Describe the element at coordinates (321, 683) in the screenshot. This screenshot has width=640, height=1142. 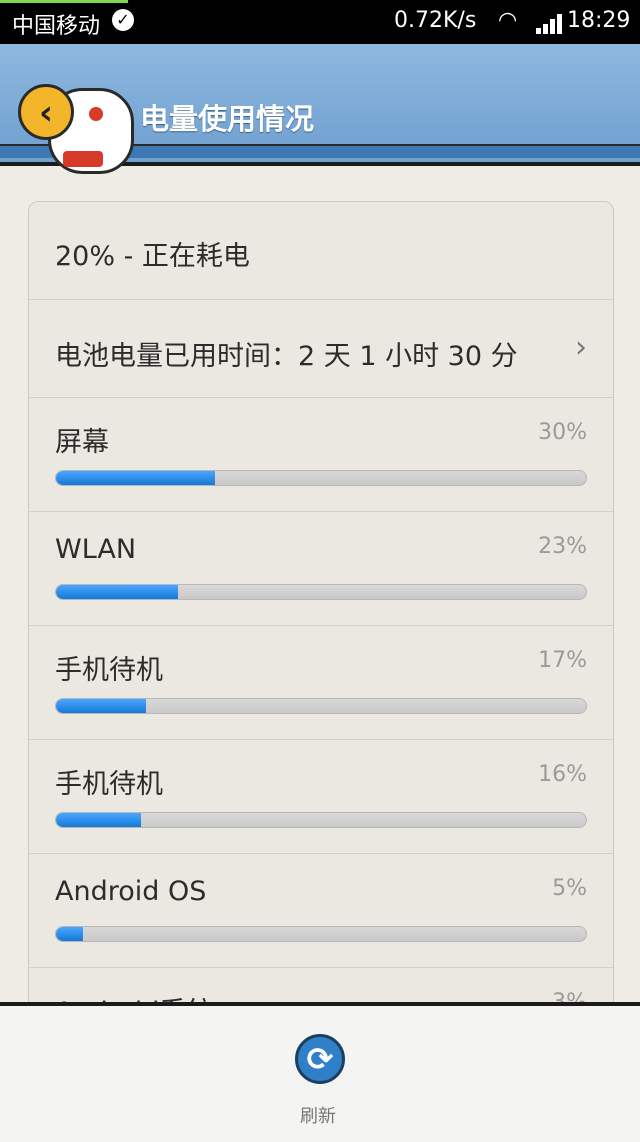
I see `usage-row: 手机待机 17%` at that location.